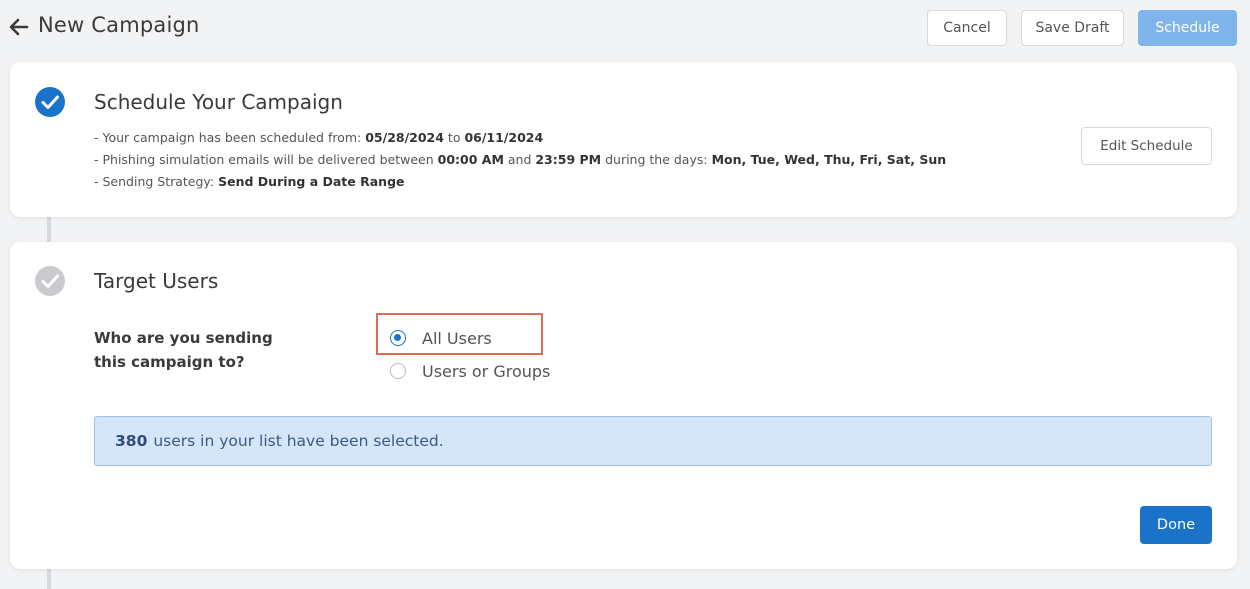 This screenshot has height=589, width=1250. Describe the element at coordinates (404, 137) in the screenshot. I see `start-date: 05/28/2024` at that location.